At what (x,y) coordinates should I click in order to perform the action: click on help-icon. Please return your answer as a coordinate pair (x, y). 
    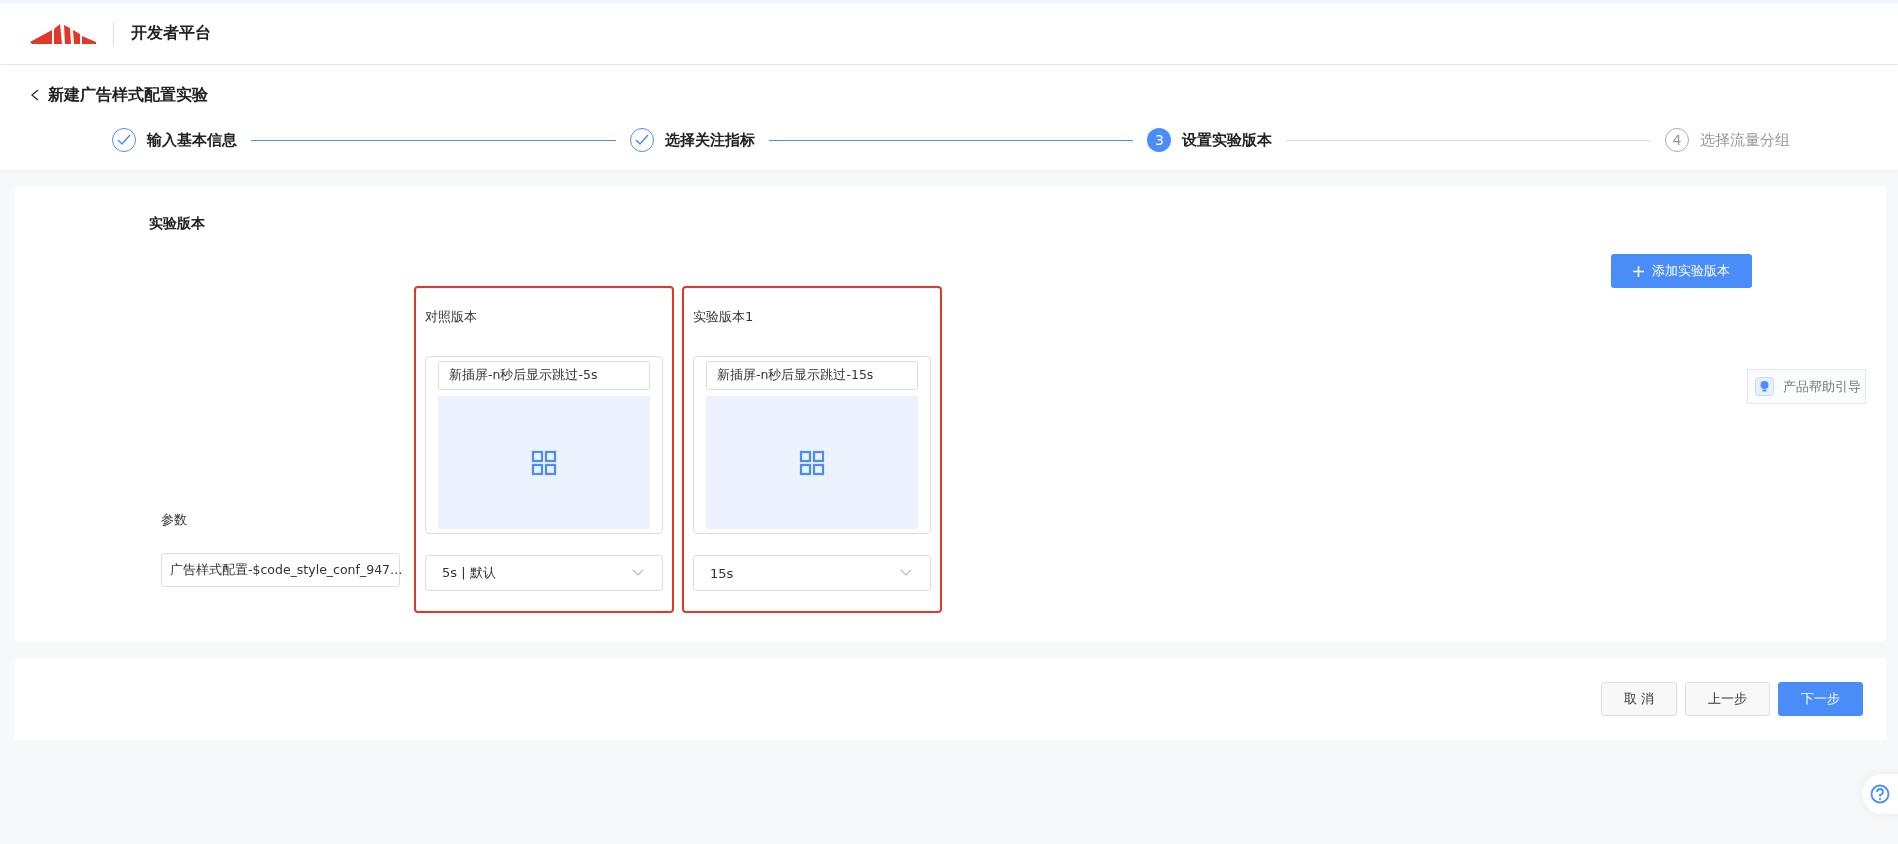
    Looking at the image, I should click on (1880, 794).